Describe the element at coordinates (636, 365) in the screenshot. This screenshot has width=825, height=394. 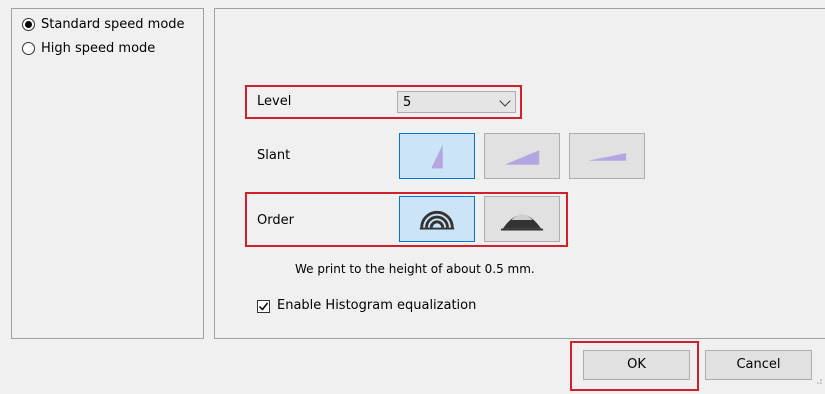
I see `ok-button: OK` at that location.